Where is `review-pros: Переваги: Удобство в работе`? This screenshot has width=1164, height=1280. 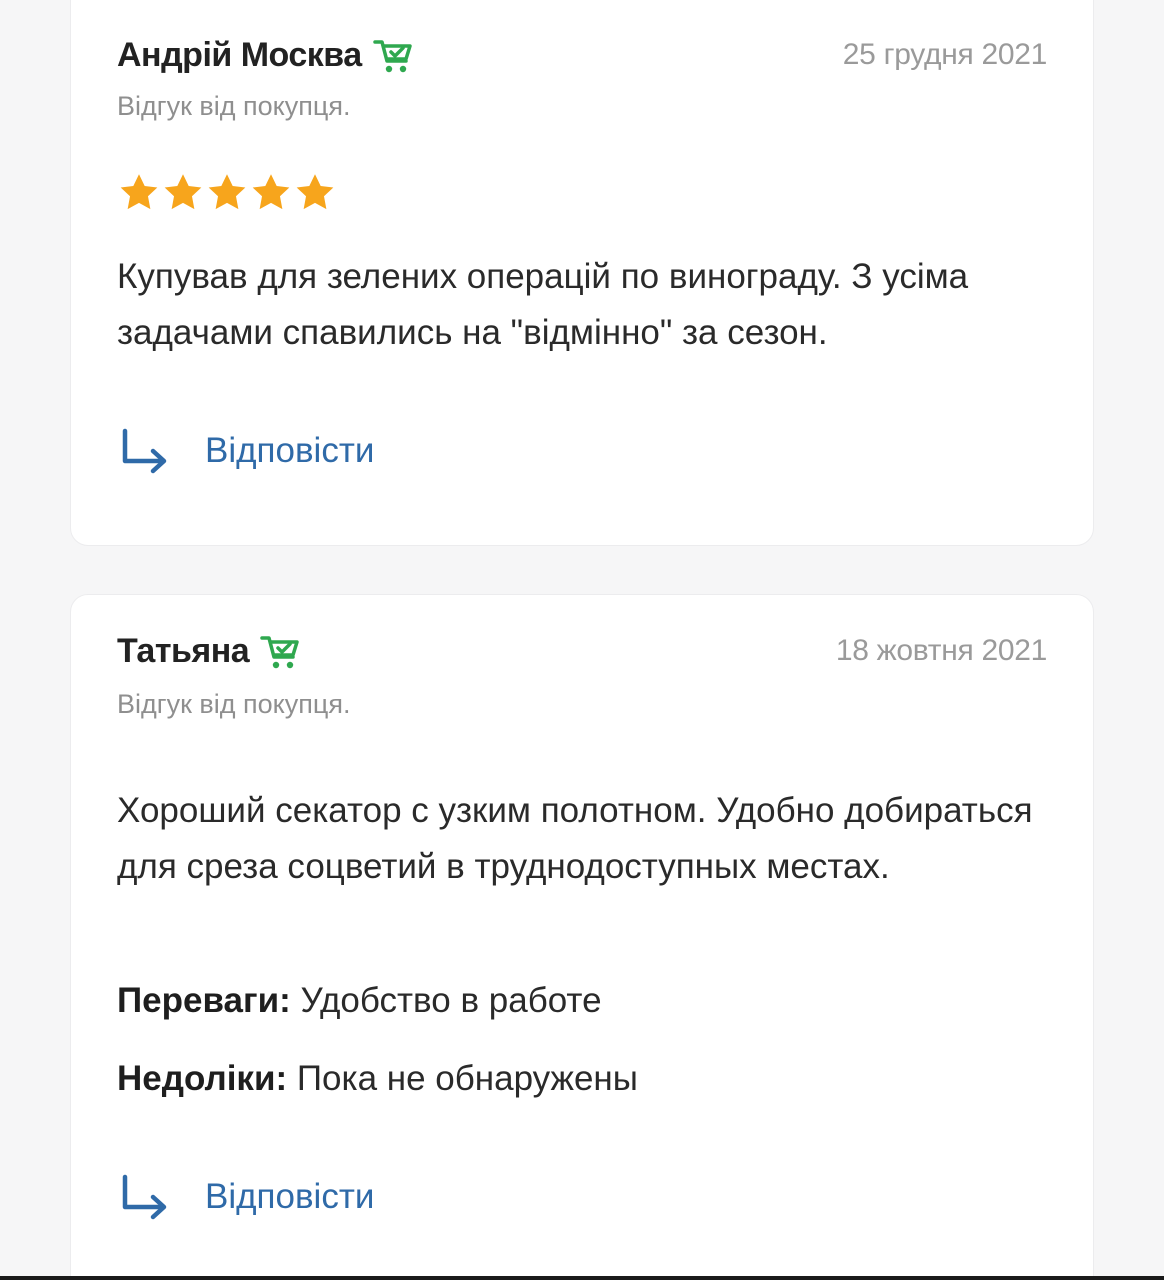 review-pros: Переваги: Удобство в работе is located at coordinates (359, 1001).